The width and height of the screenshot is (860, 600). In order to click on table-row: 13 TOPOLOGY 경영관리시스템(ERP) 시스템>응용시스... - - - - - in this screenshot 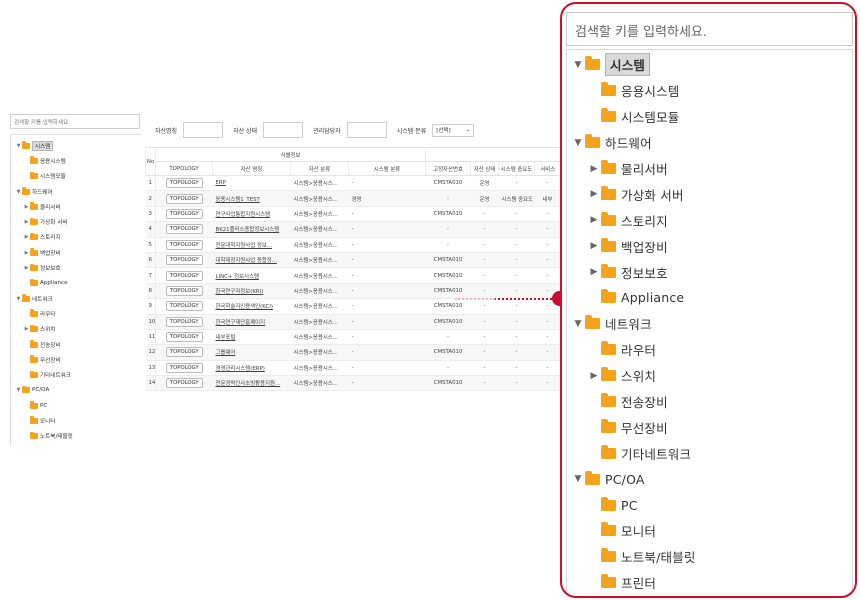, I will do `click(353, 368)`.